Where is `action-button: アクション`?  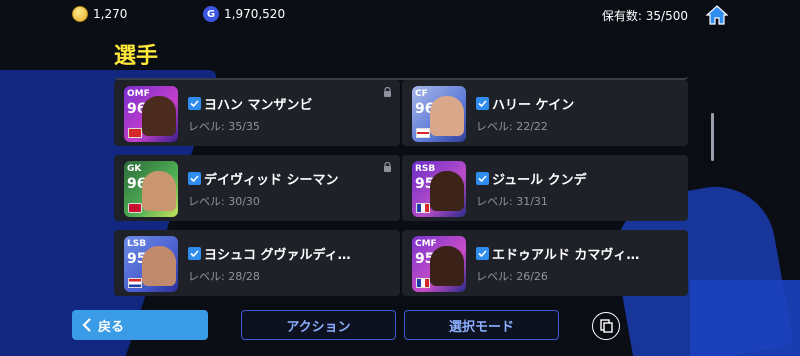 action-button: アクション is located at coordinates (318, 325).